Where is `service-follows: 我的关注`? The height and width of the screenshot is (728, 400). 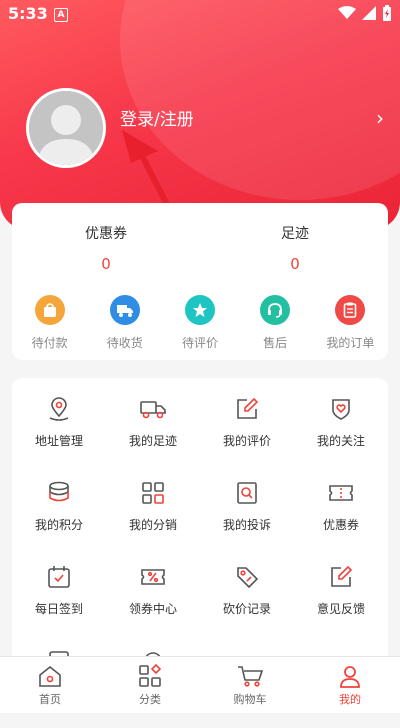
service-follows: 我的关注 is located at coordinates (341, 434).